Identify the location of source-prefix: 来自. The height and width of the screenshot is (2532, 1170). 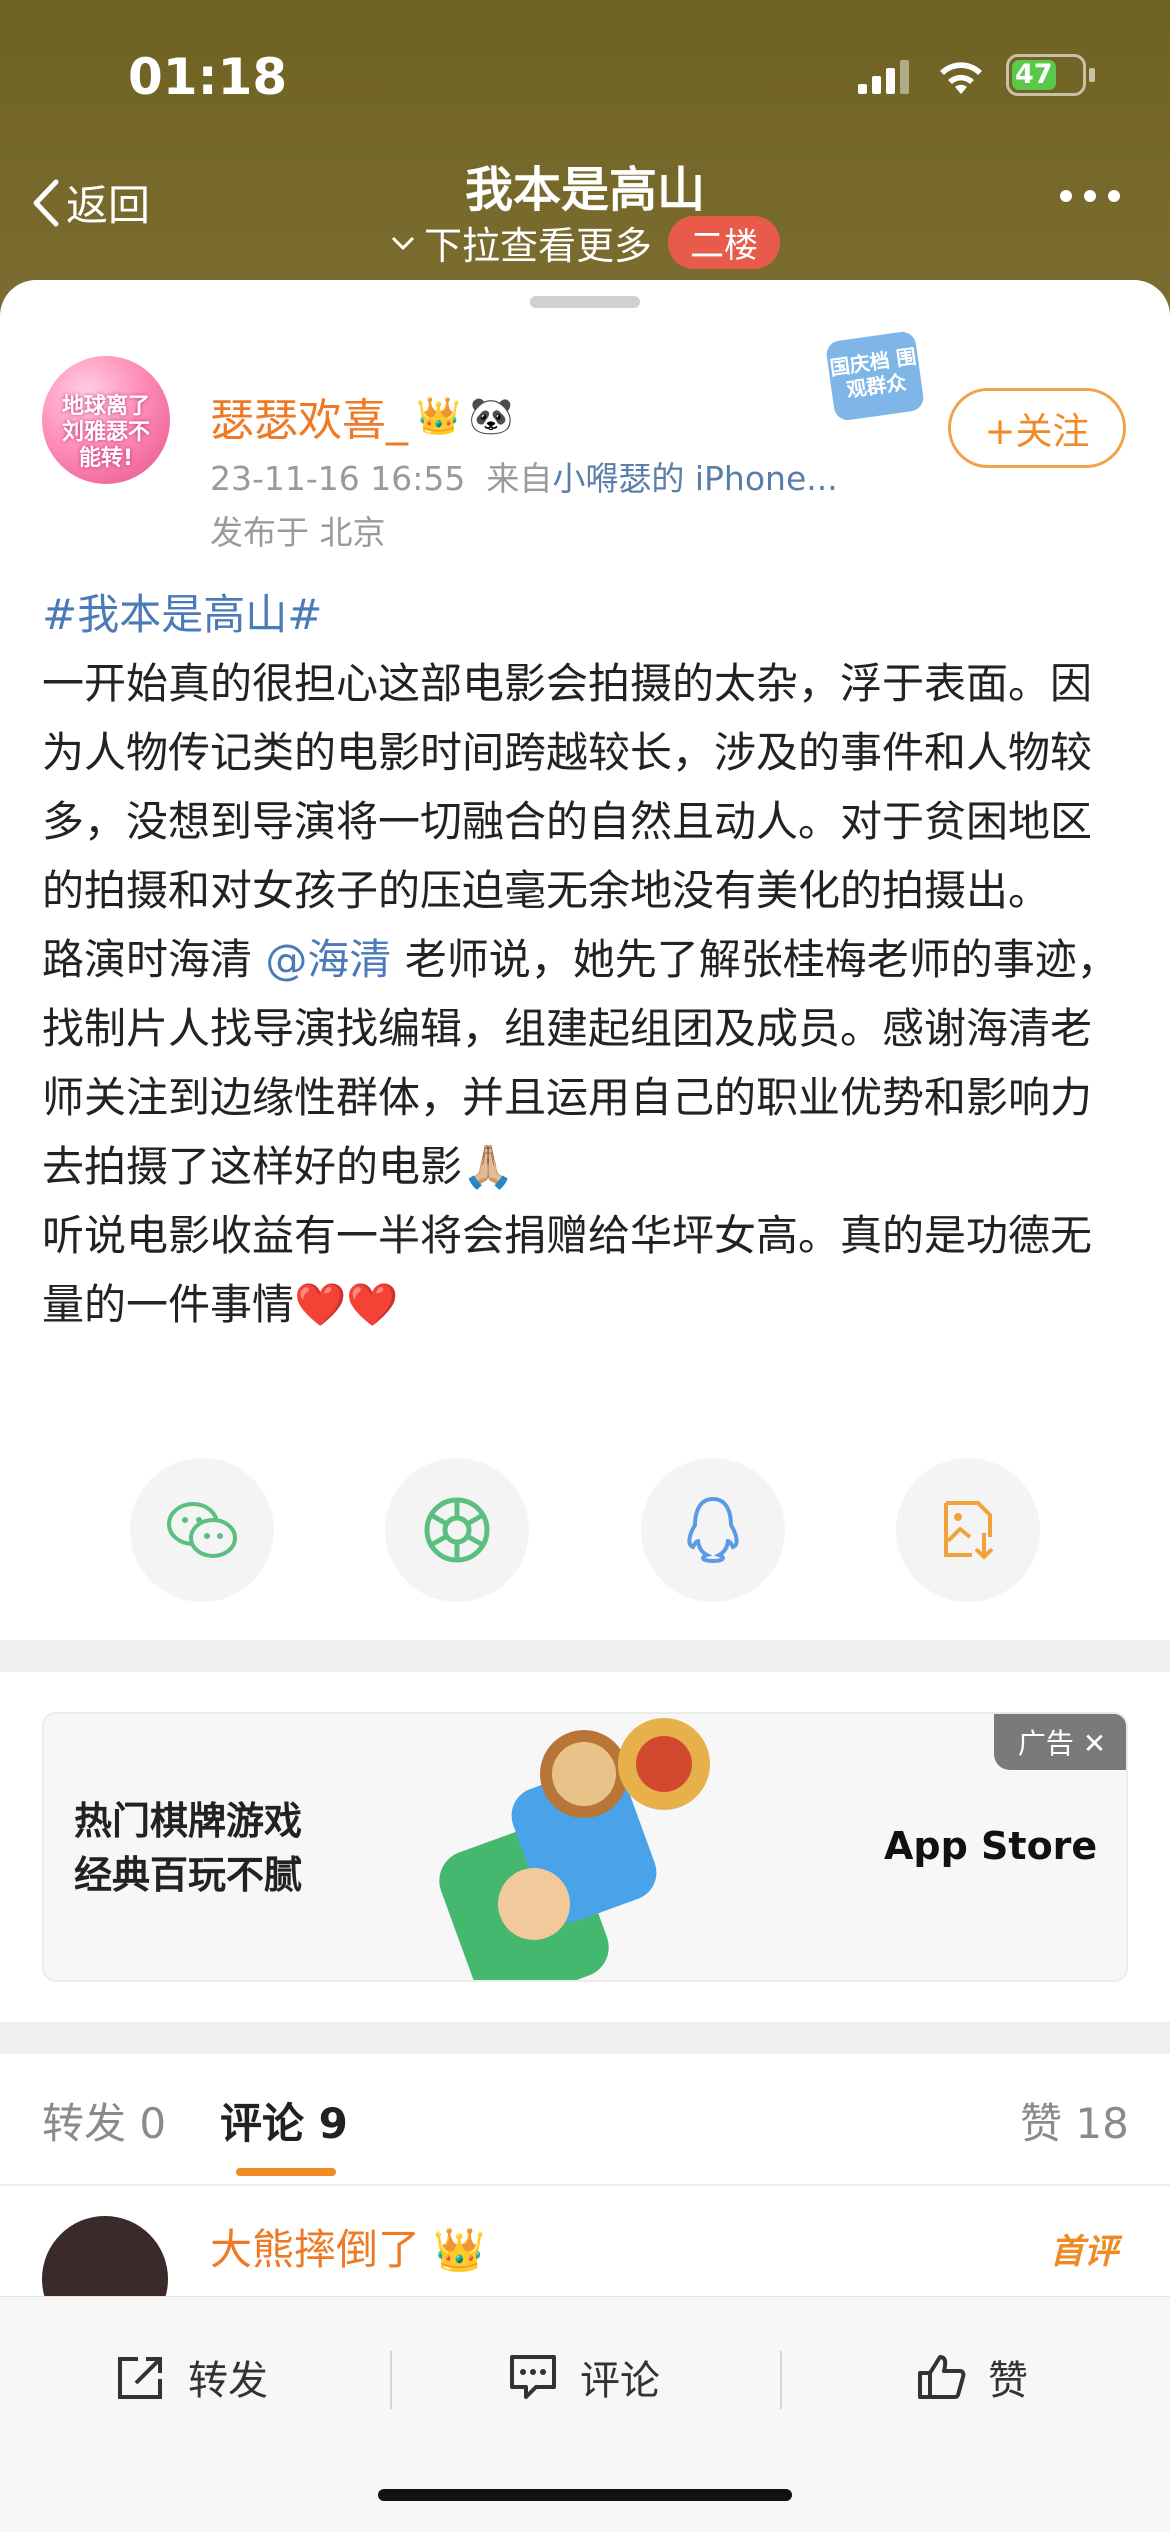
(519, 478).